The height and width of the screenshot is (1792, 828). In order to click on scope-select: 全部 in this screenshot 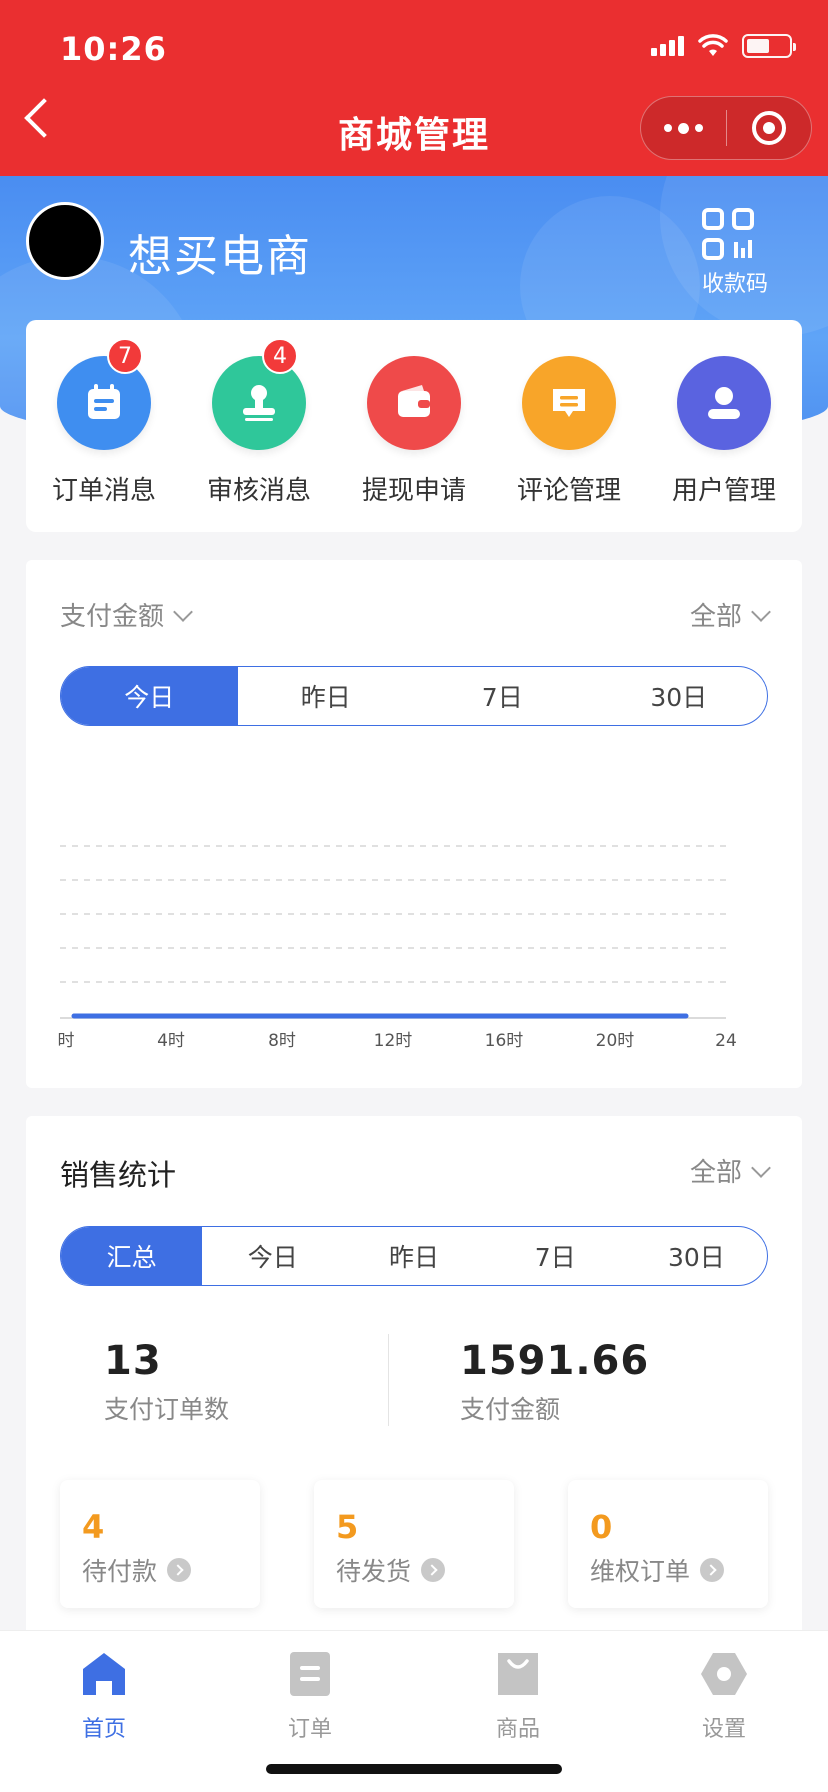, I will do `click(730, 614)`.